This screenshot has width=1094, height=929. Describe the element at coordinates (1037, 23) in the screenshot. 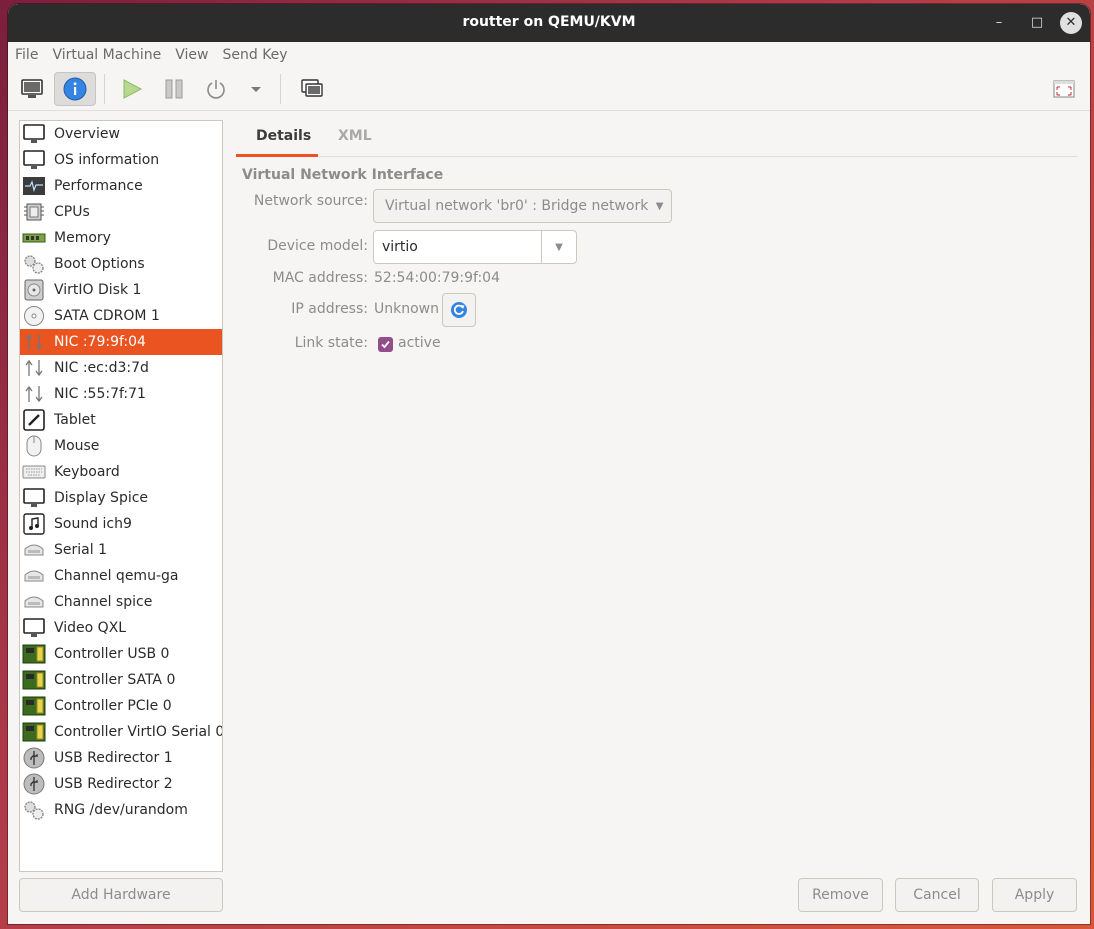

I see `maximize-button: □` at that location.